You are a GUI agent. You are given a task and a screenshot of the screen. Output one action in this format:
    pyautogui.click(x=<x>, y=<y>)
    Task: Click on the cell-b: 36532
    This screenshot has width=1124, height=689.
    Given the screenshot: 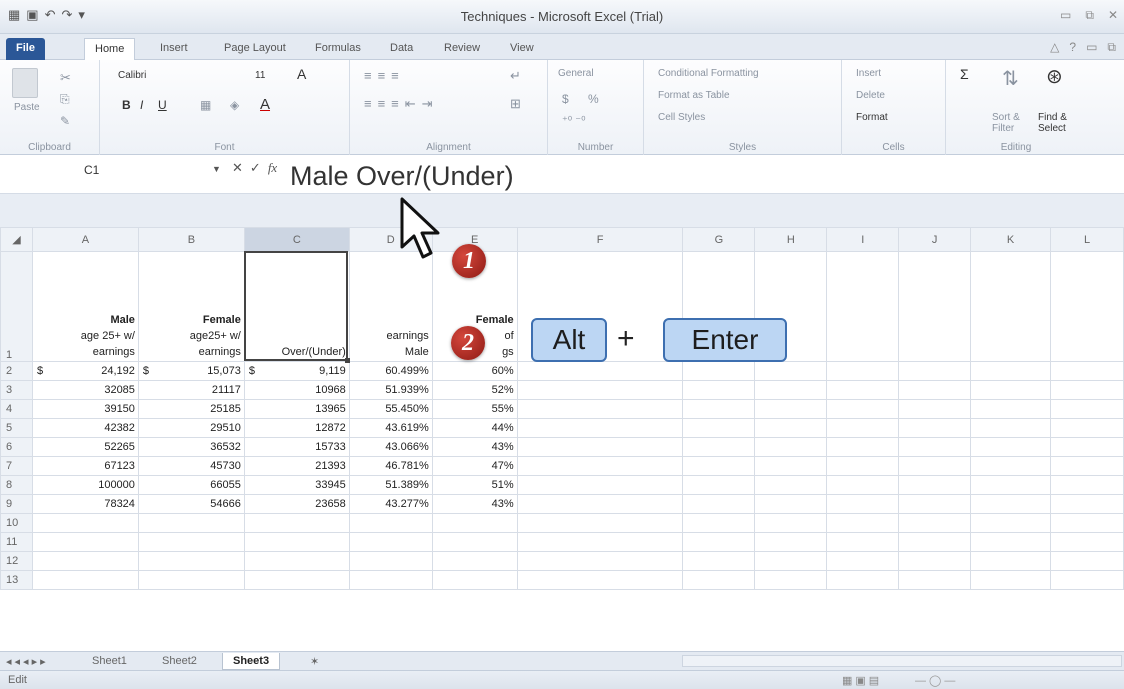 What is the action you would take?
    pyautogui.click(x=191, y=447)
    